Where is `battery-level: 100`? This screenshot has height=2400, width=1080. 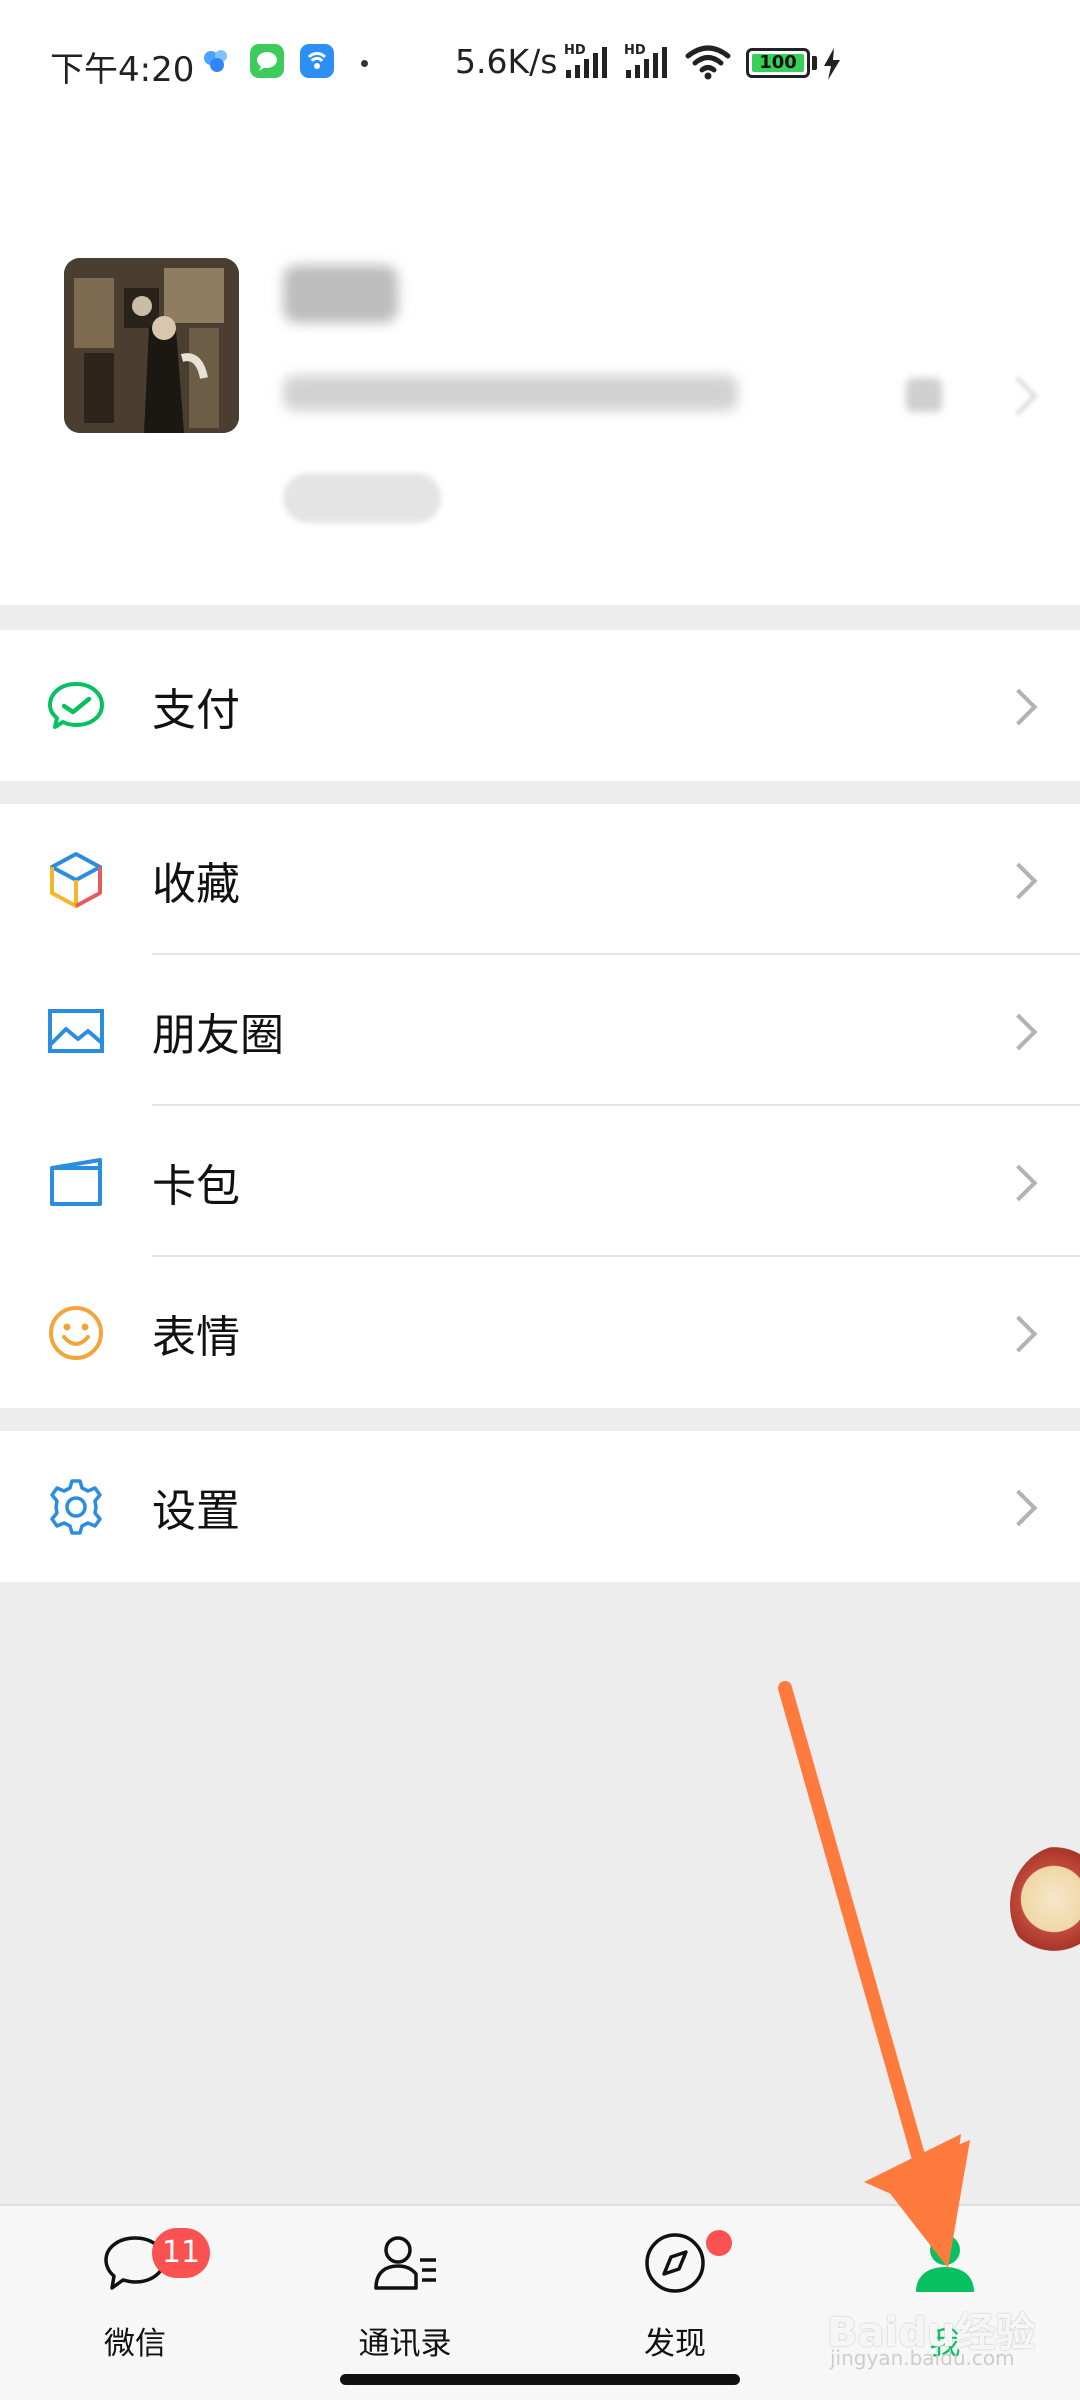
battery-level: 100 is located at coordinates (778, 63).